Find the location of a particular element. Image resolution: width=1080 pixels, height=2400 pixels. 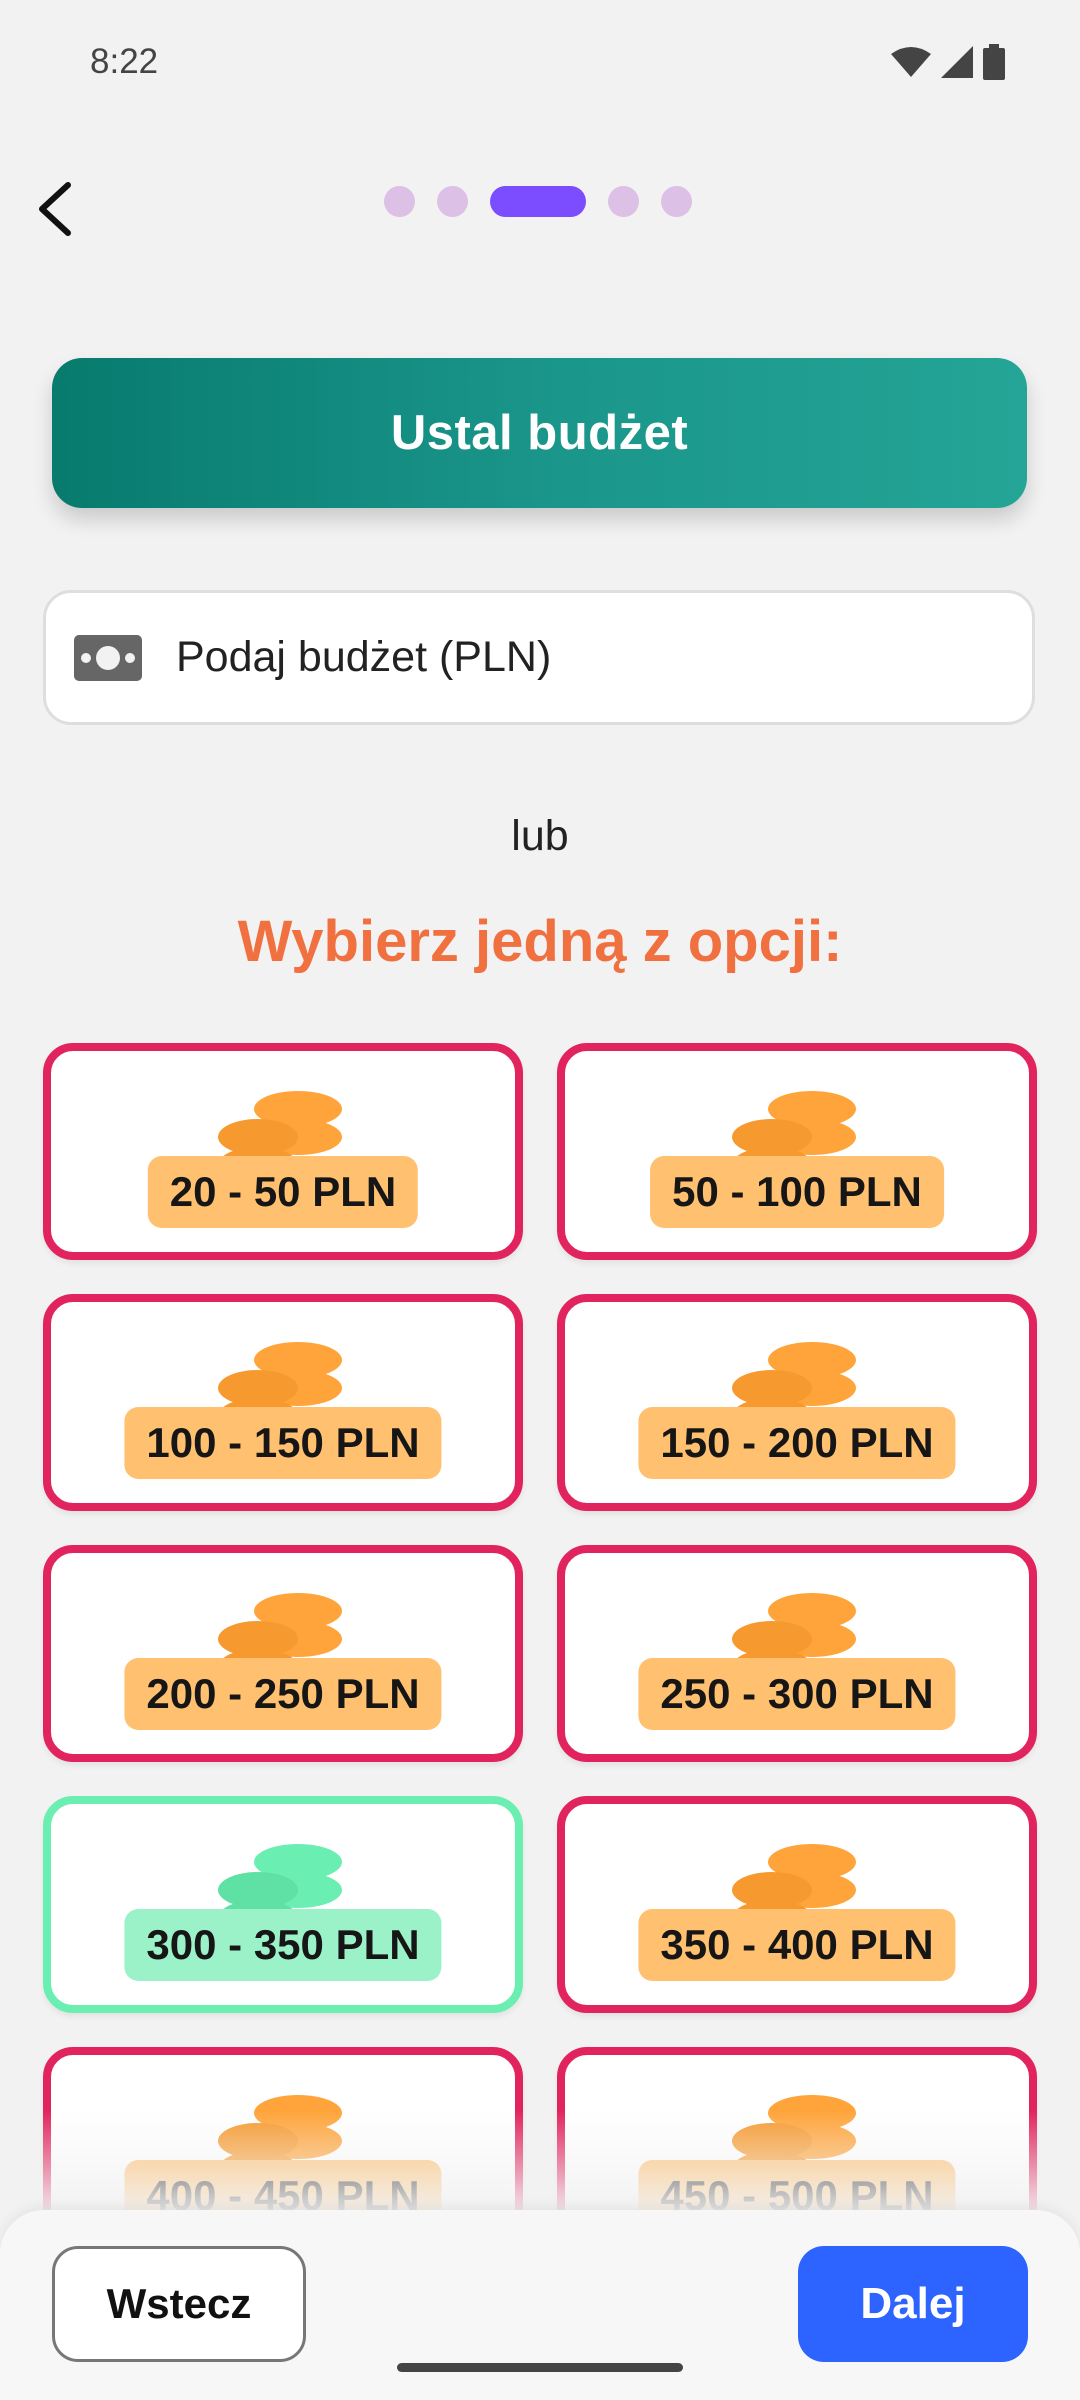

page-title: Ustal budżet is located at coordinates (539, 433).